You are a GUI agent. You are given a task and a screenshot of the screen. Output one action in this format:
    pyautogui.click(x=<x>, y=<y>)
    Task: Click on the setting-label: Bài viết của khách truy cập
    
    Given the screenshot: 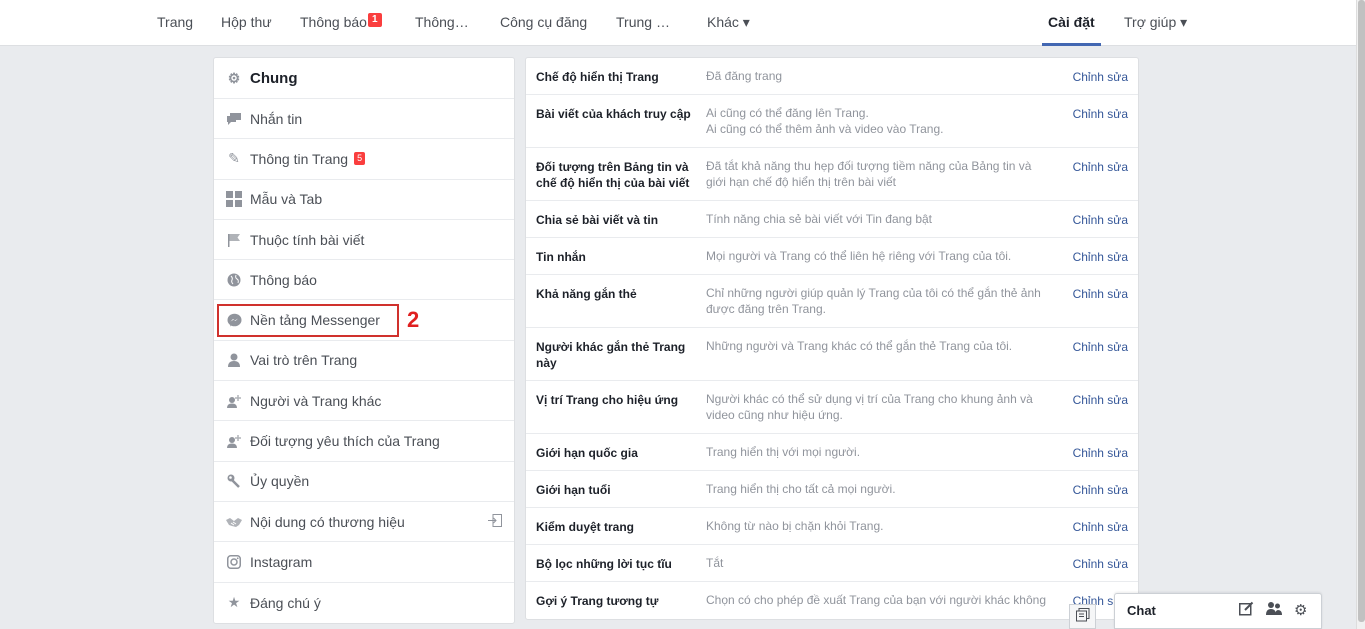 What is the action you would take?
    pyautogui.click(x=613, y=114)
    